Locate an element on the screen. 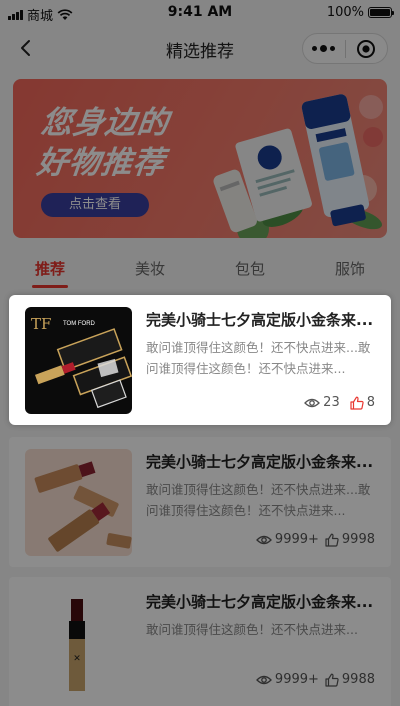 This screenshot has width=400, height=706. tab-makeup: 美妆 is located at coordinates (150, 268).